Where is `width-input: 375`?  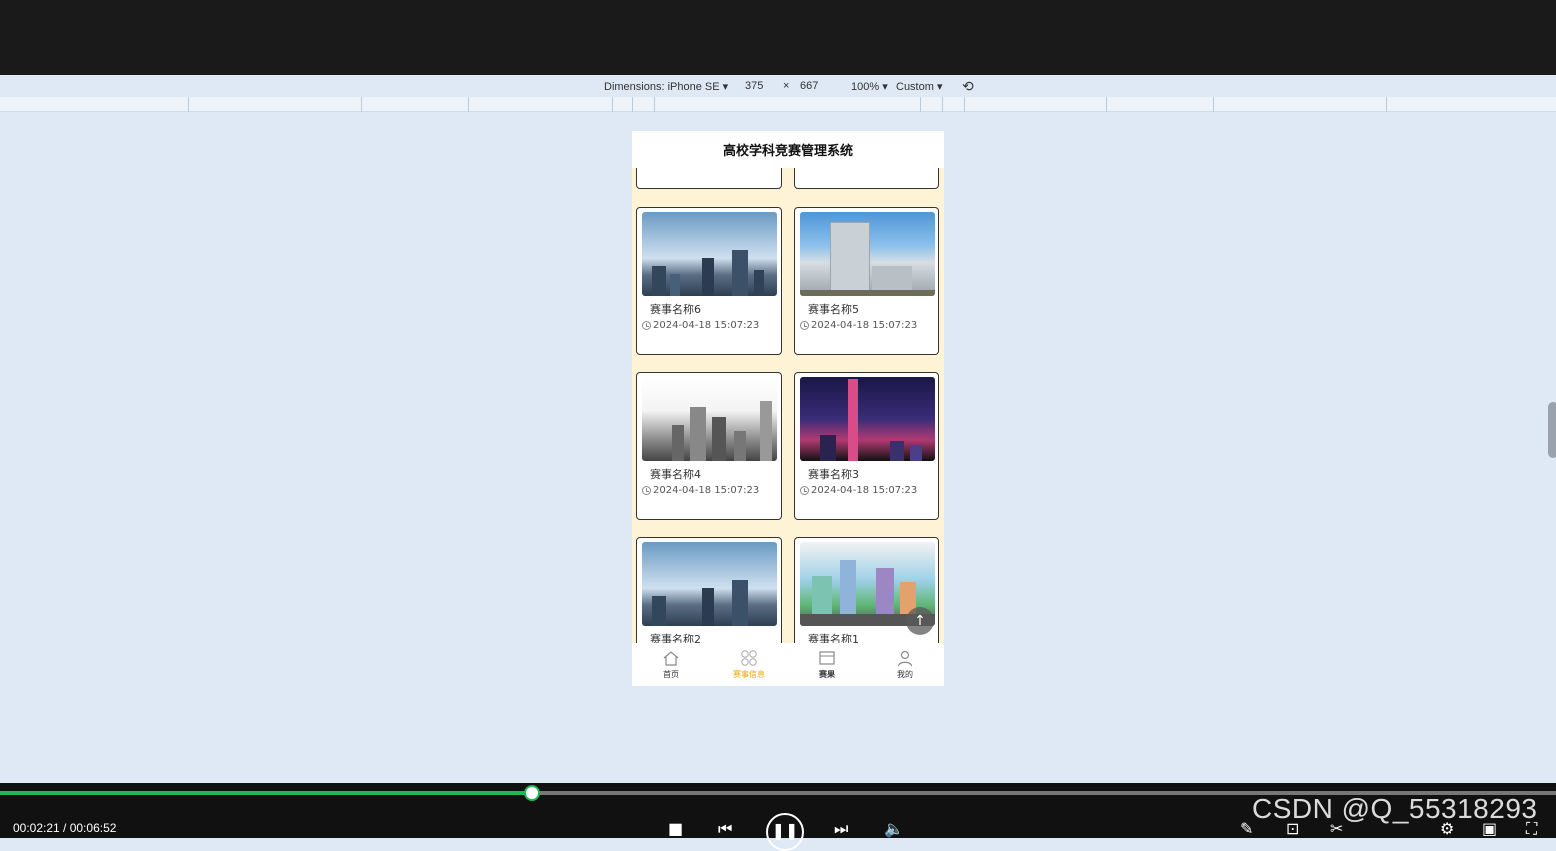 width-input: 375 is located at coordinates (754, 86).